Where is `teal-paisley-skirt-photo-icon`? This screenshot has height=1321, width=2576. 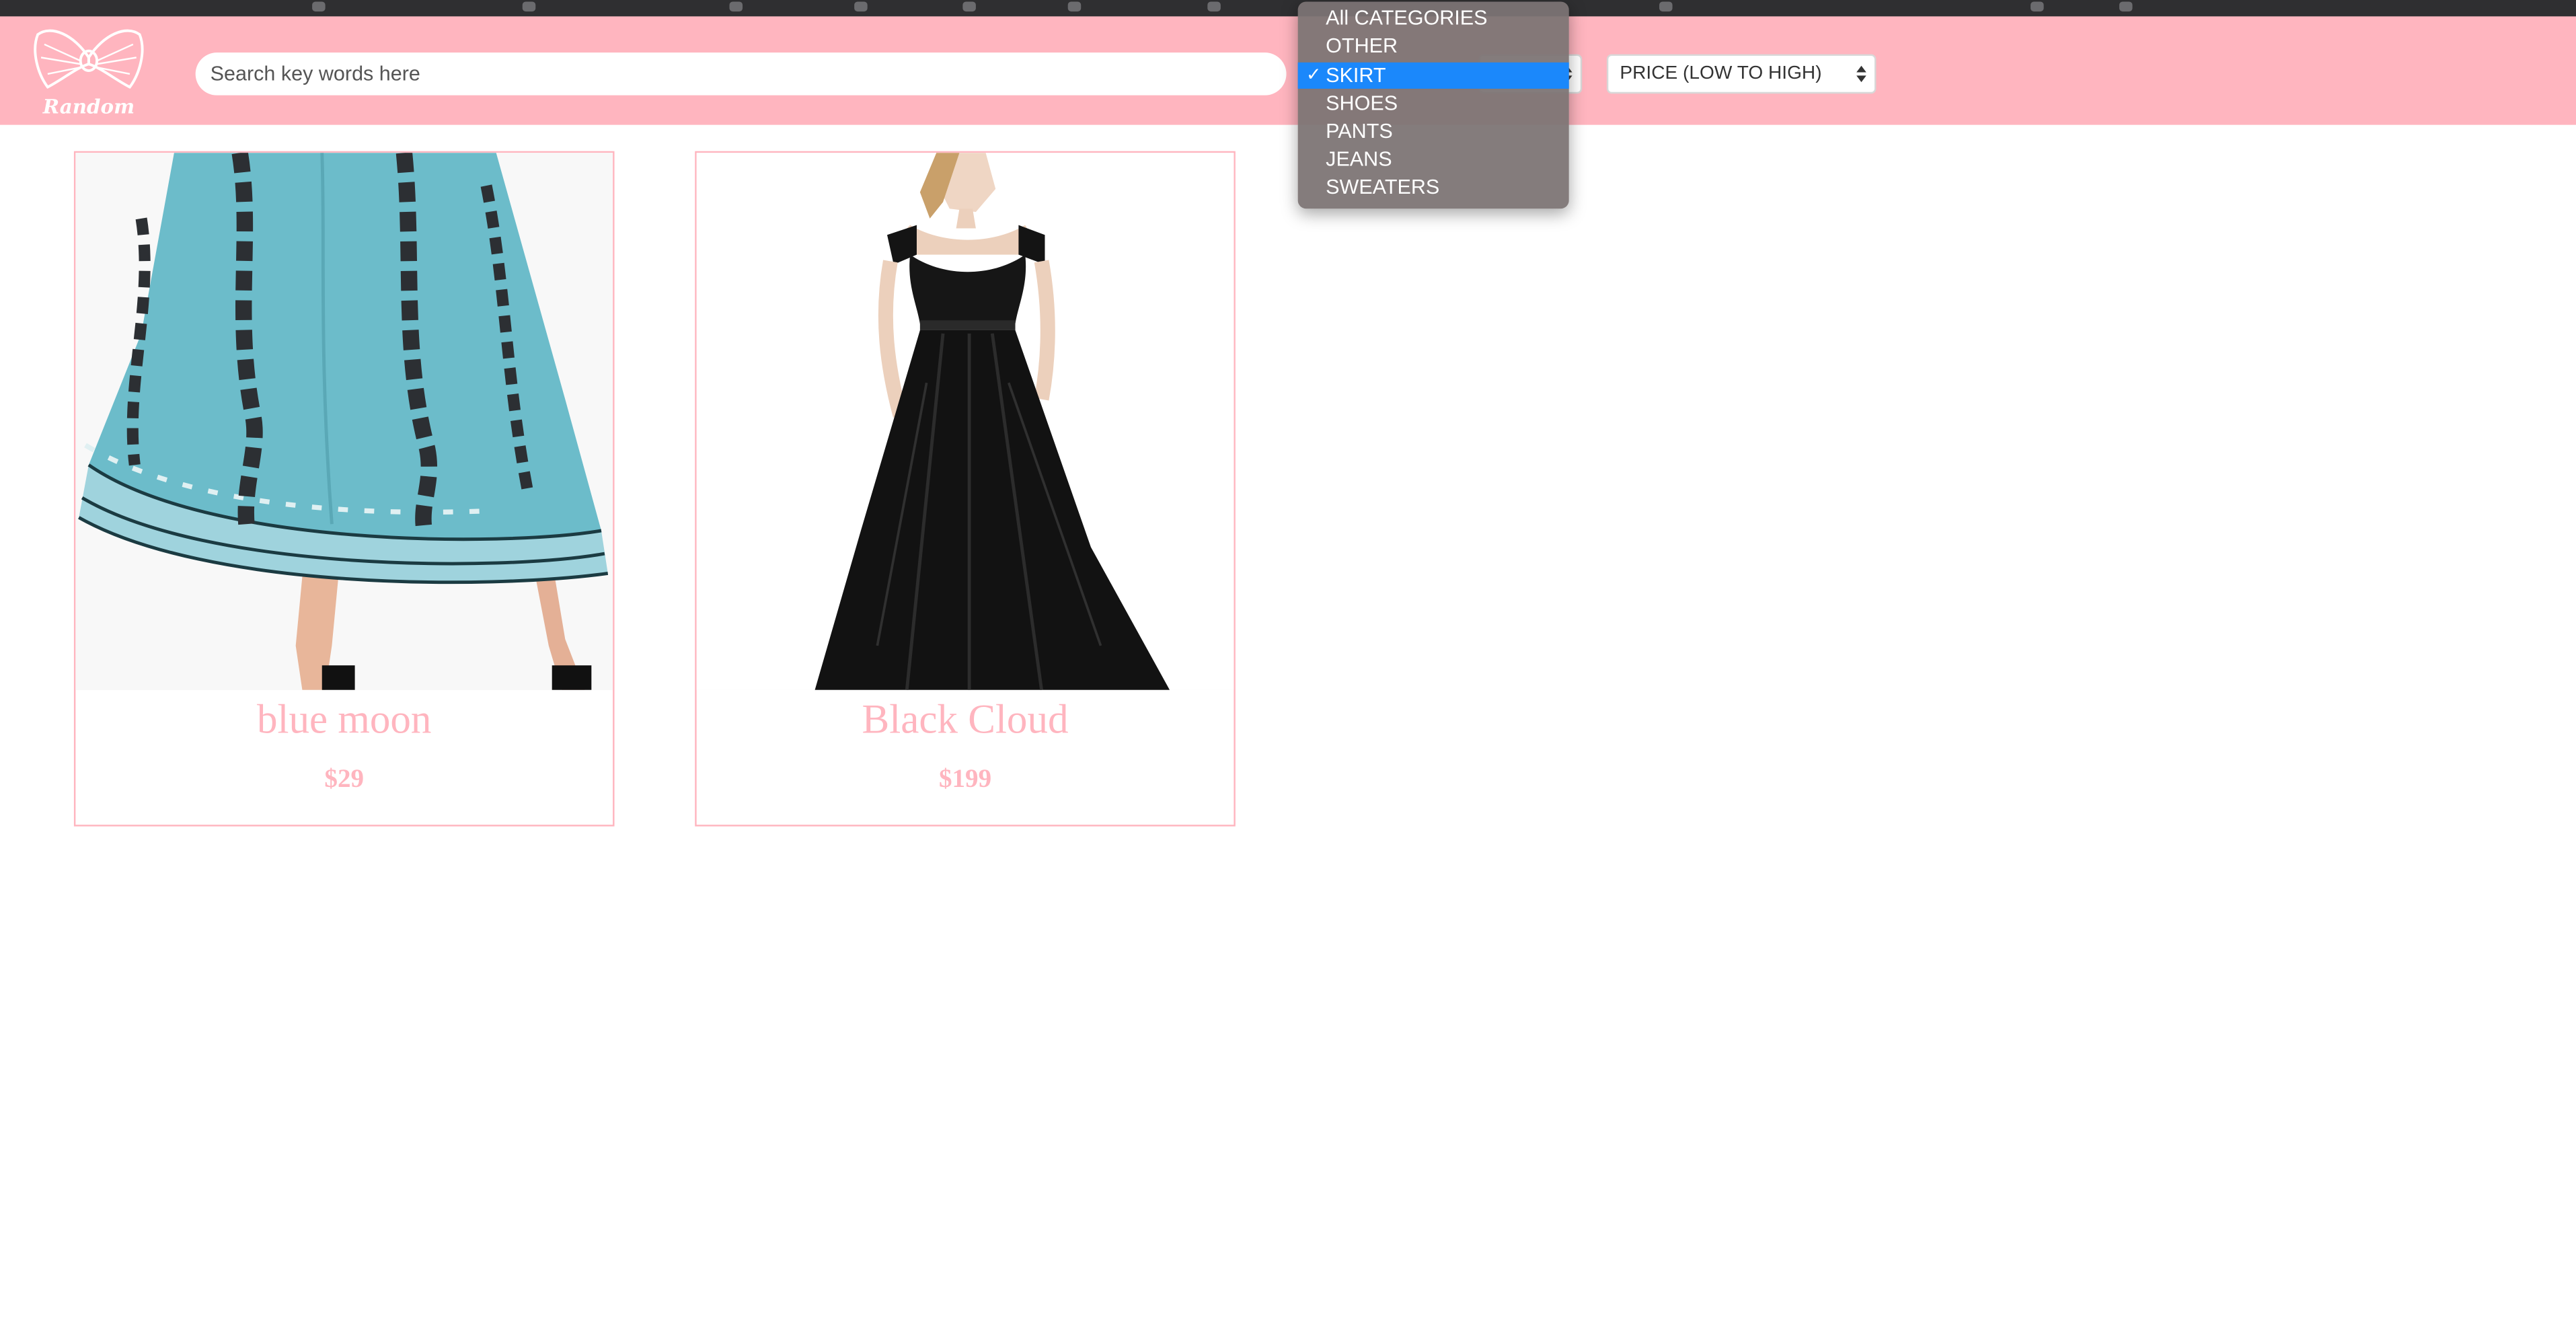
teal-paisley-skirt-photo-icon is located at coordinates (344, 421).